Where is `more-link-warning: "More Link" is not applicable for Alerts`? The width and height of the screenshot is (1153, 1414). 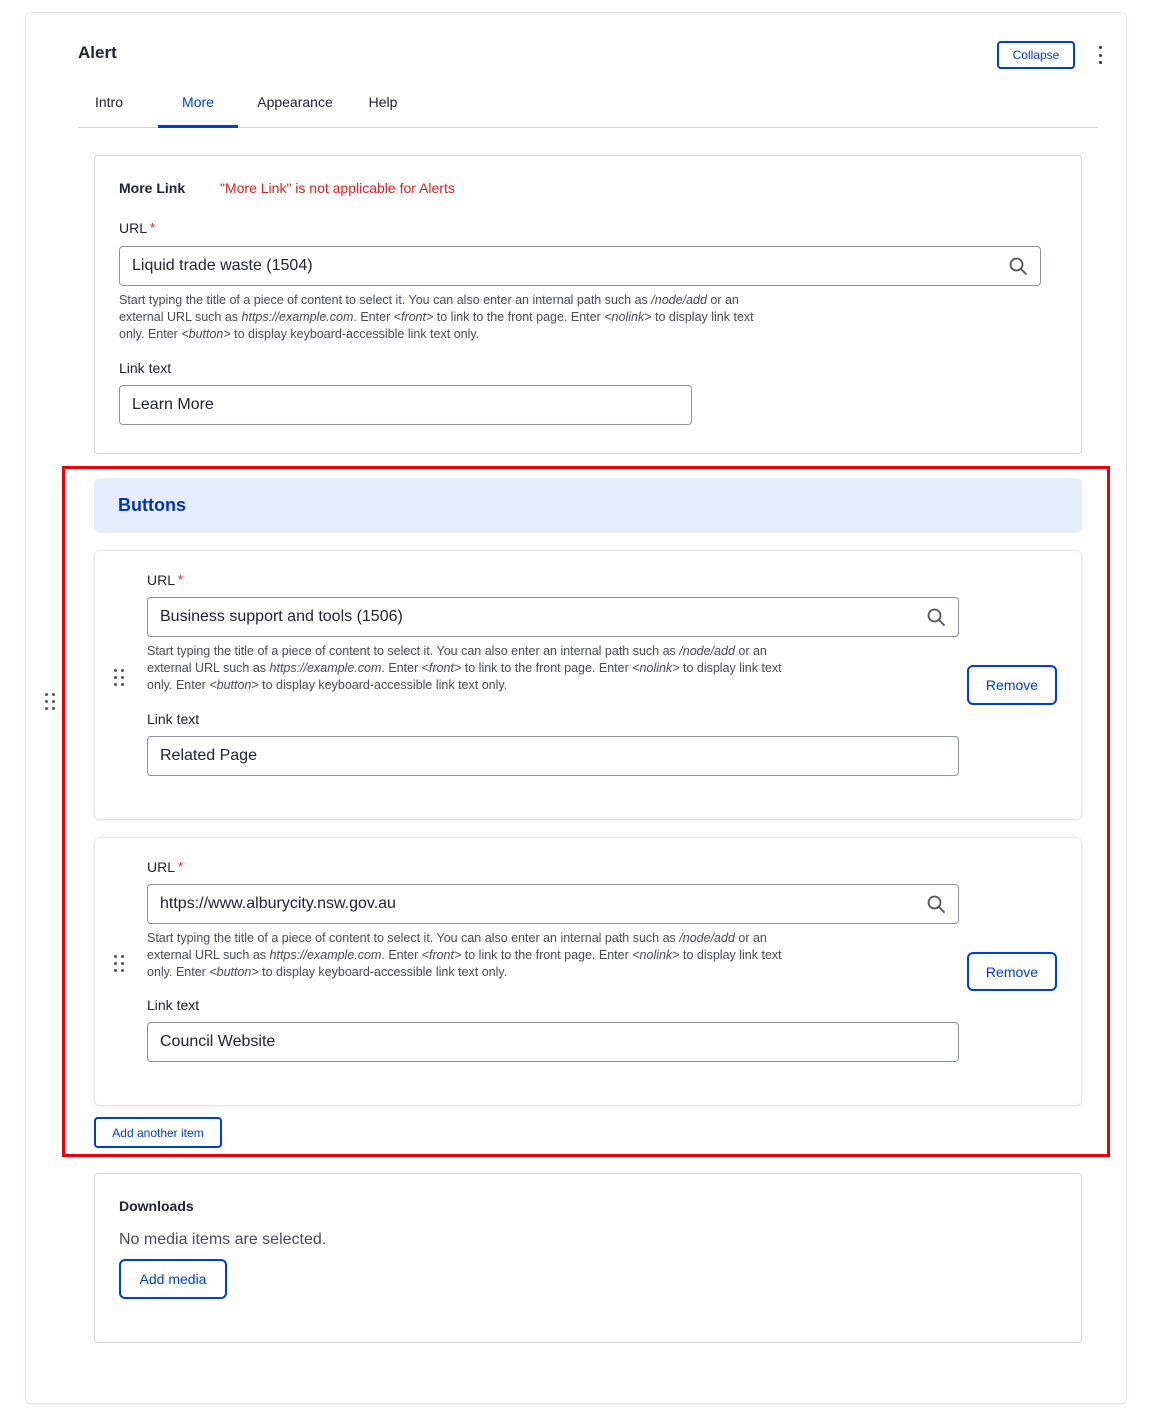 more-link-warning: "More Link" is not applicable for Alerts is located at coordinates (337, 188).